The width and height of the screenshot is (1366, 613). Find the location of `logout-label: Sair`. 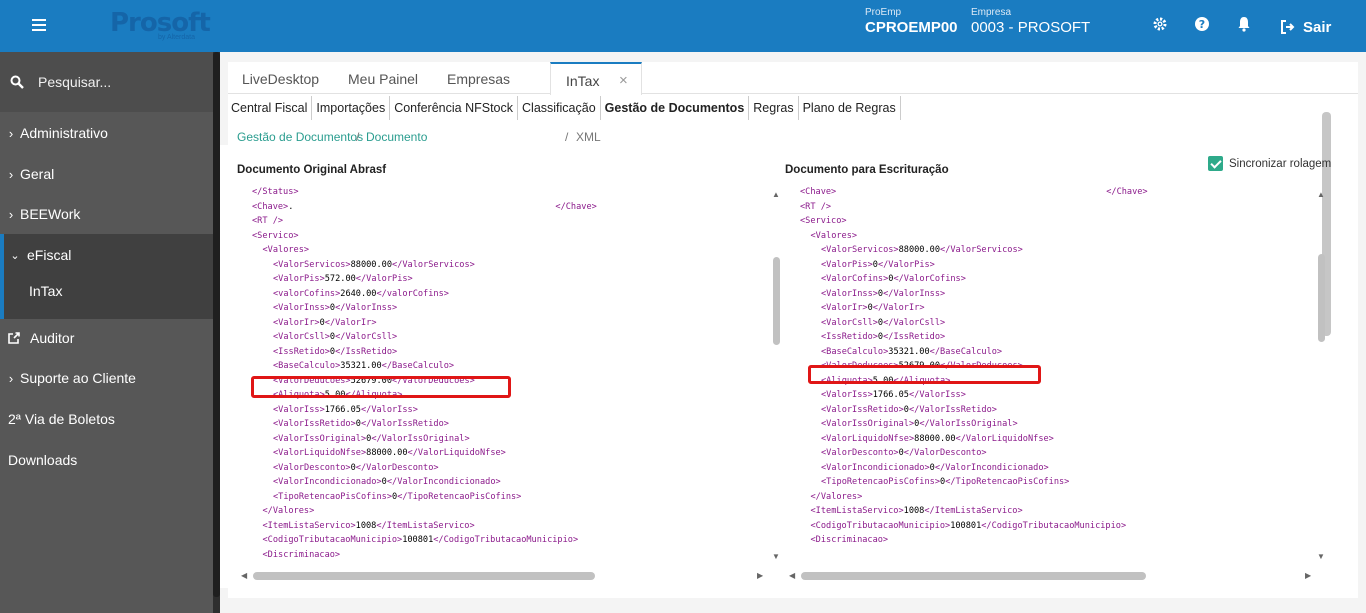

logout-label: Sair is located at coordinates (1317, 27).